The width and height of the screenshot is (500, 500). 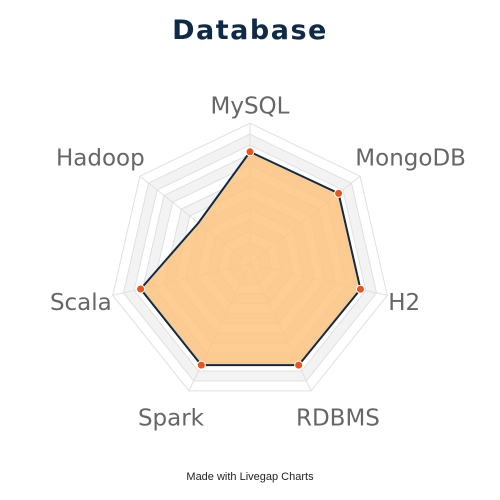 What do you see at coordinates (250, 152) in the screenshot?
I see `data-point-mysql` at bounding box center [250, 152].